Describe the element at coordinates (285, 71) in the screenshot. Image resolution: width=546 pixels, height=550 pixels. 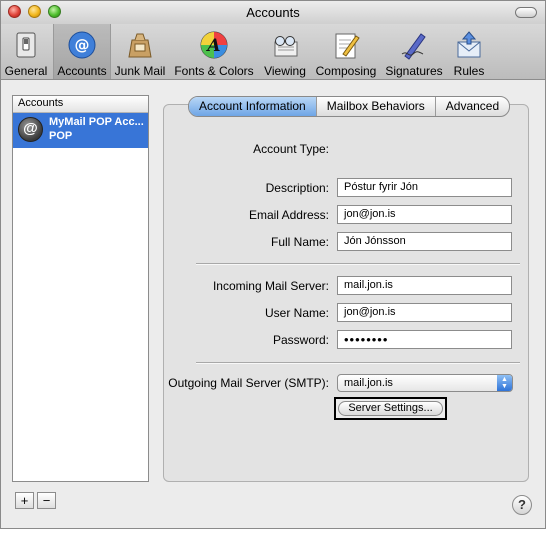
I see `toolbar-label: Viewing` at that location.